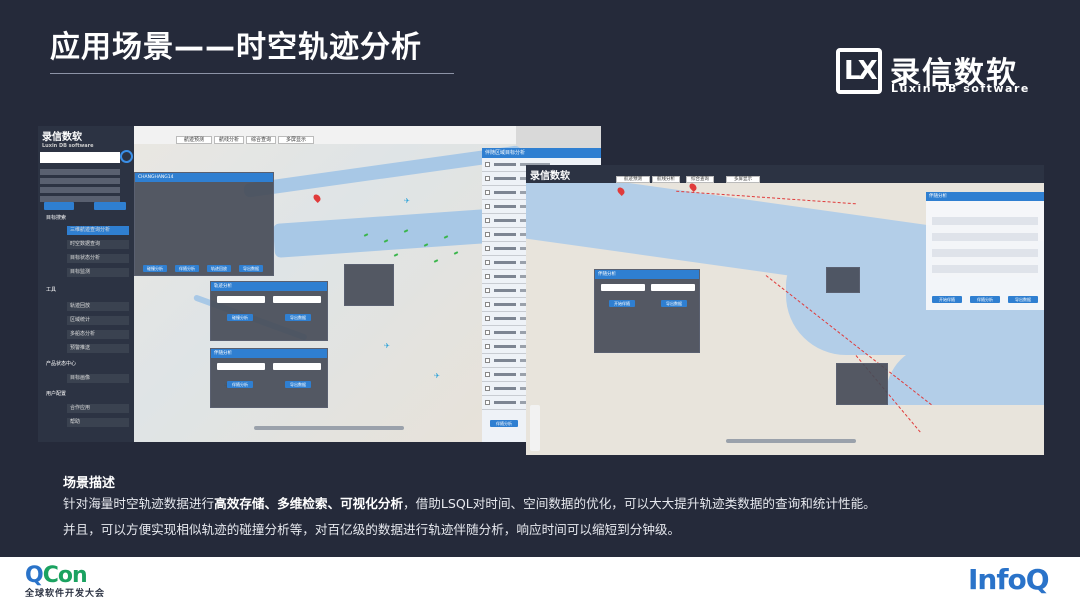 Image resolution: width=1080 pixels, height=608 pixels. What do you see at coordinates (647, 311) in the screenshot?
I see `accompany-analysis-panel: 伴随分析 开始伴随 导出数据` at bounding box center [647, 311].